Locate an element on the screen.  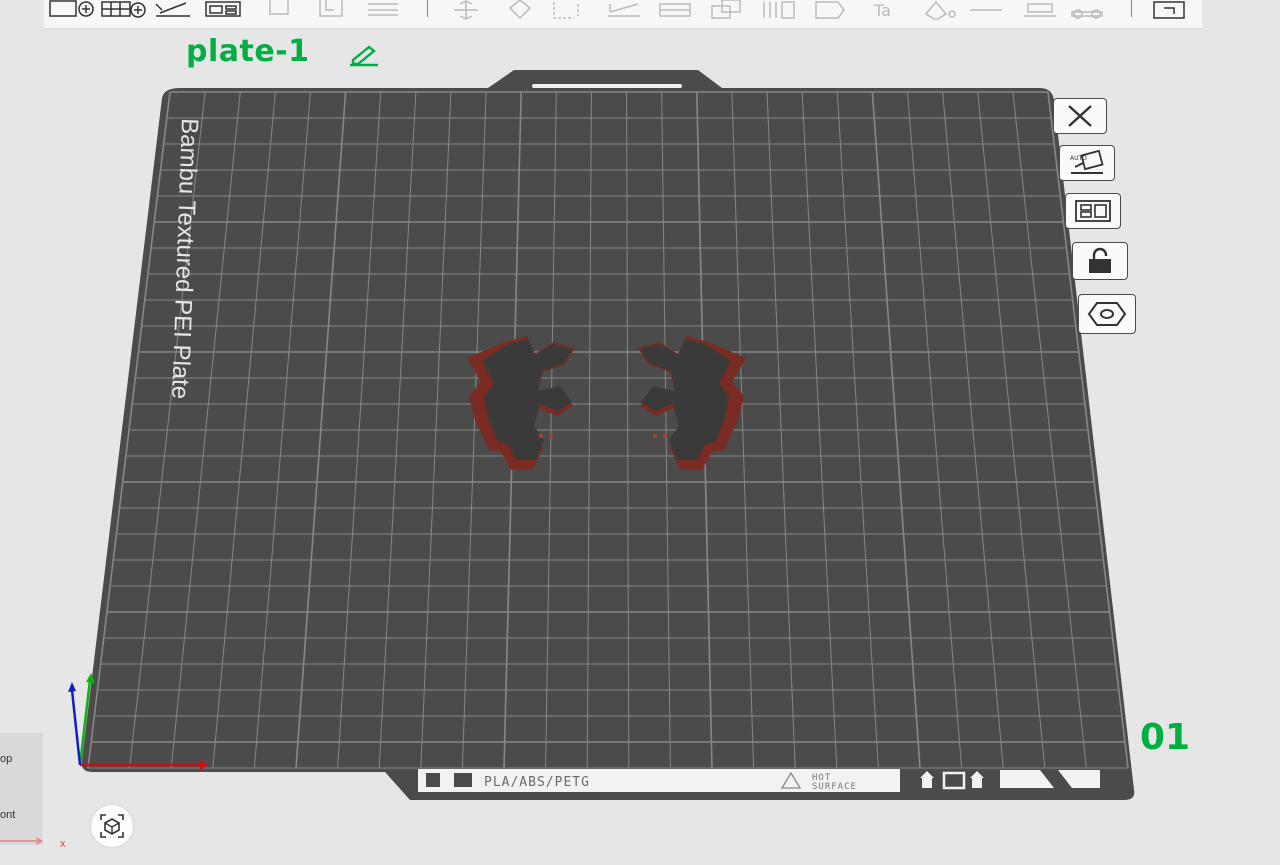
axis-x-label: x is located at coordinates (63, 844).